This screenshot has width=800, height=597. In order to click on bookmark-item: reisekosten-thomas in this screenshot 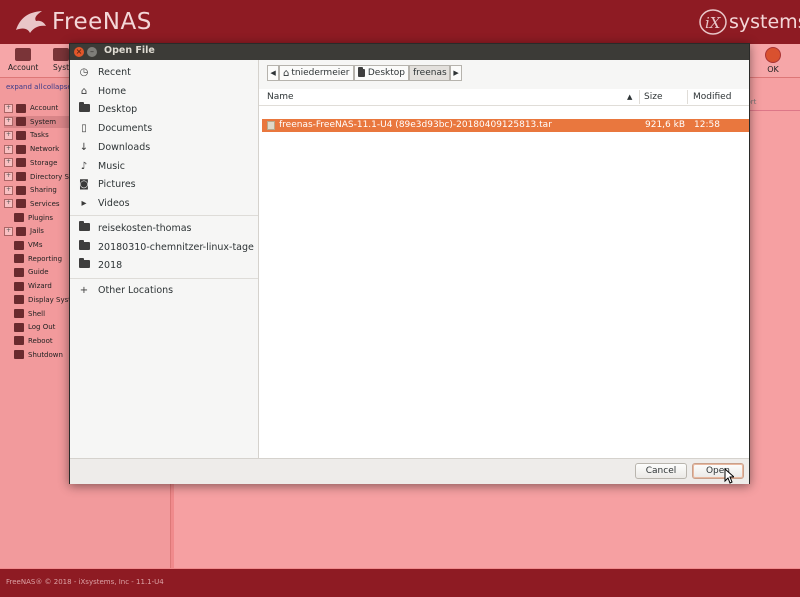, I will do `click(164, 228)`.